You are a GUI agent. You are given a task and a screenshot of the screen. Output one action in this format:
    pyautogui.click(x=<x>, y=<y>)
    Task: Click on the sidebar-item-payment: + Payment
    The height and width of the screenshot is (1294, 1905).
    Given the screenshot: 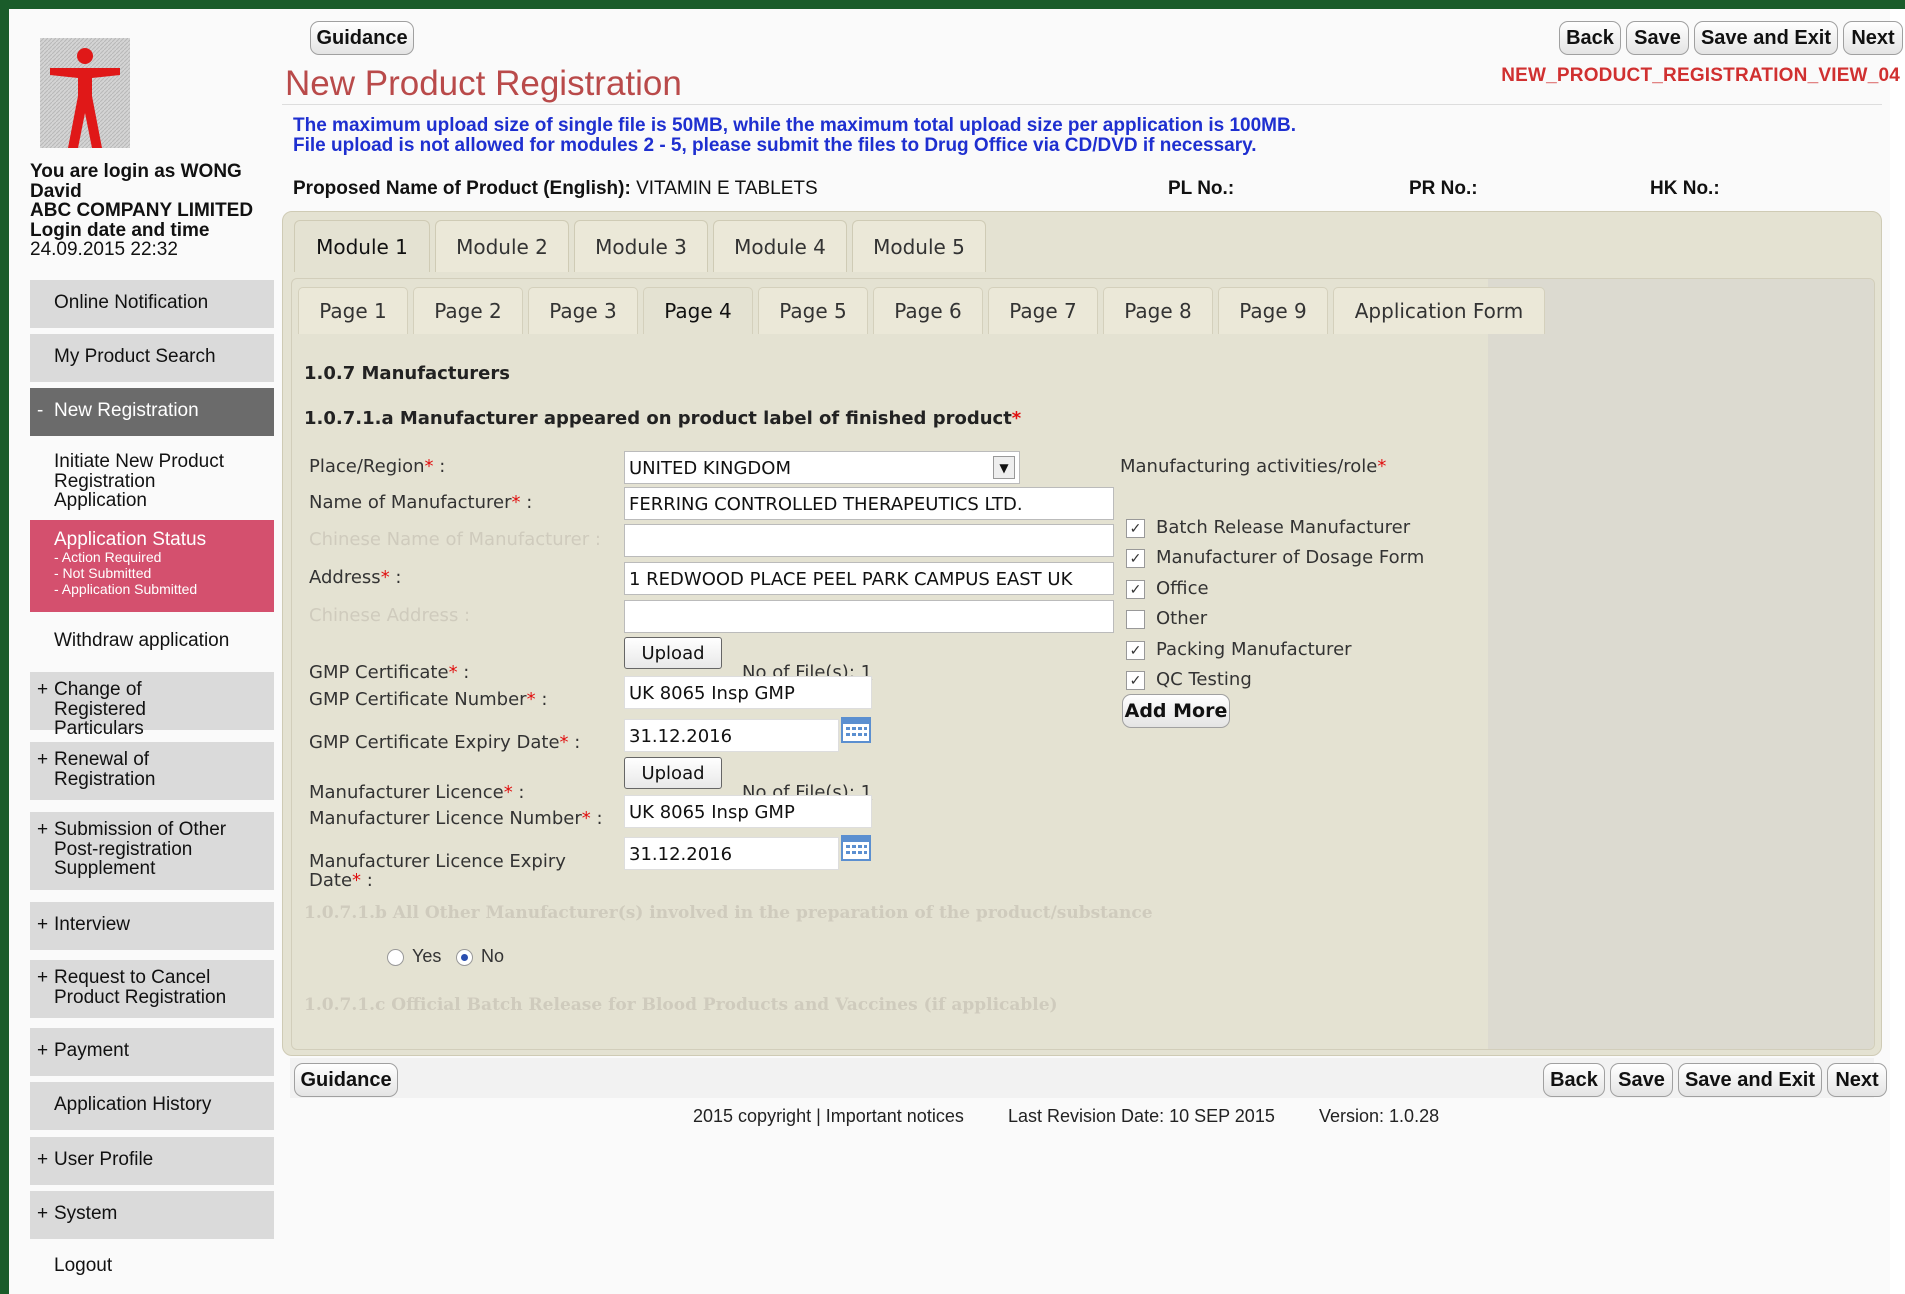 What is the action you would take?
    pyautogui.click(x=152, y=1052)
    